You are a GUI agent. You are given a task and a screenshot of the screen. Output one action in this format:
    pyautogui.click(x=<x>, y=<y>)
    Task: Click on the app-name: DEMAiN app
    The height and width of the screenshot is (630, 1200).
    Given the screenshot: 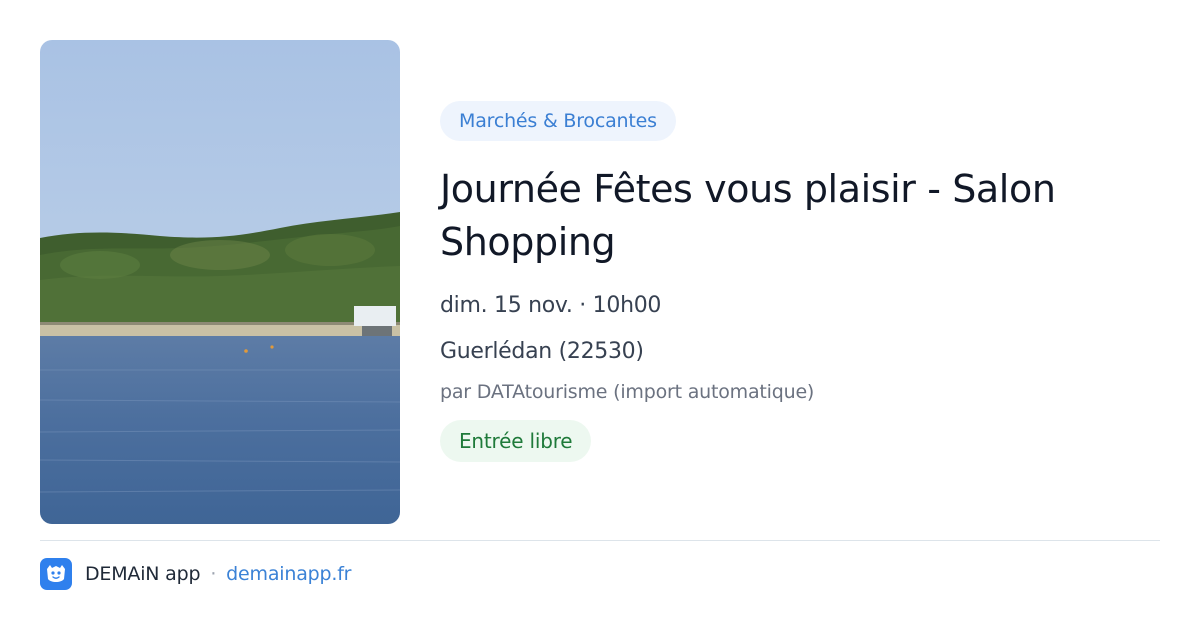 What is the action you would take?
    pyautogui.click(x=143, y=574)
    